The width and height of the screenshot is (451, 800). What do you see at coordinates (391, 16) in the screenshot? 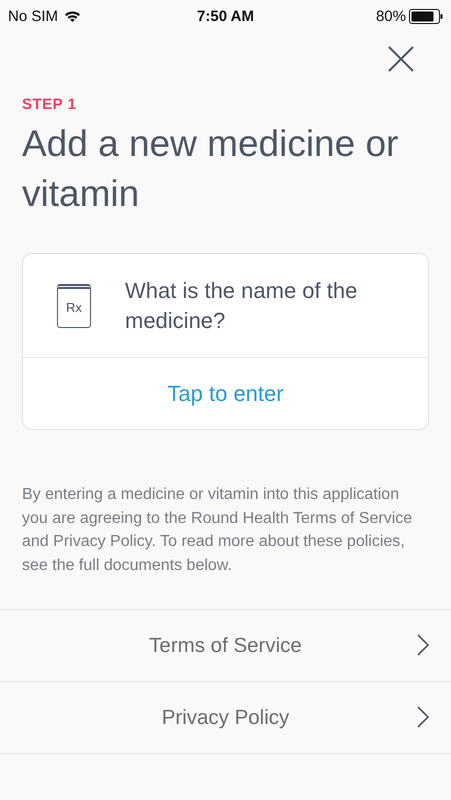
I see `battery-percent: 80%` at bounding box center [391, 16].